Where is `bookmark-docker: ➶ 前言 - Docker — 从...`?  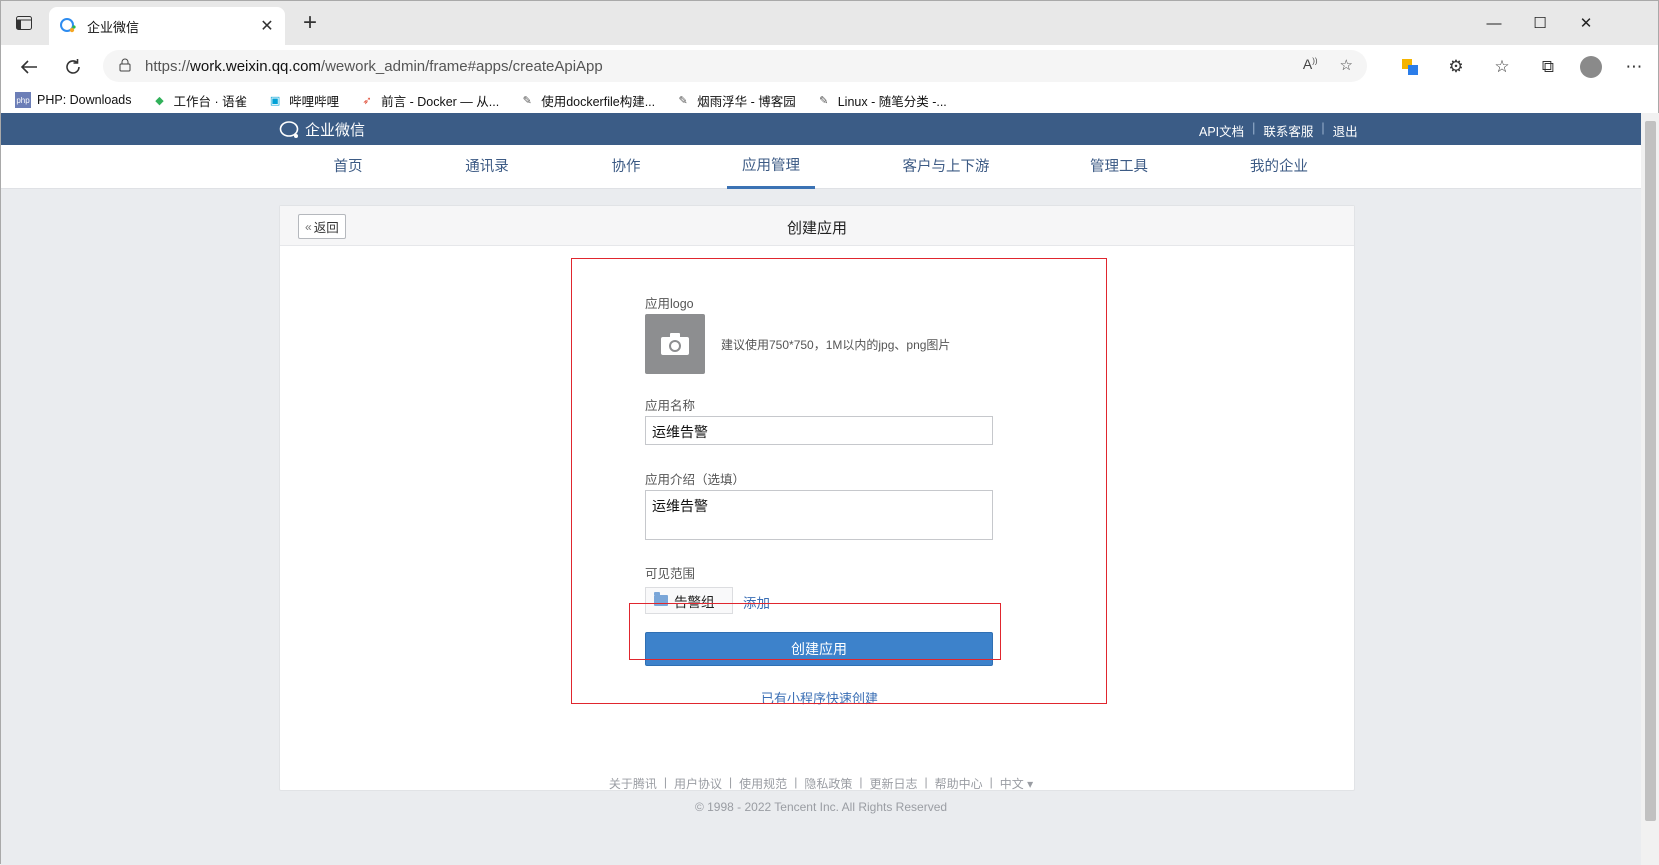
bookmark-docker: ➶ 前言 - Docker — 从... is located at coordinates (429, 100).